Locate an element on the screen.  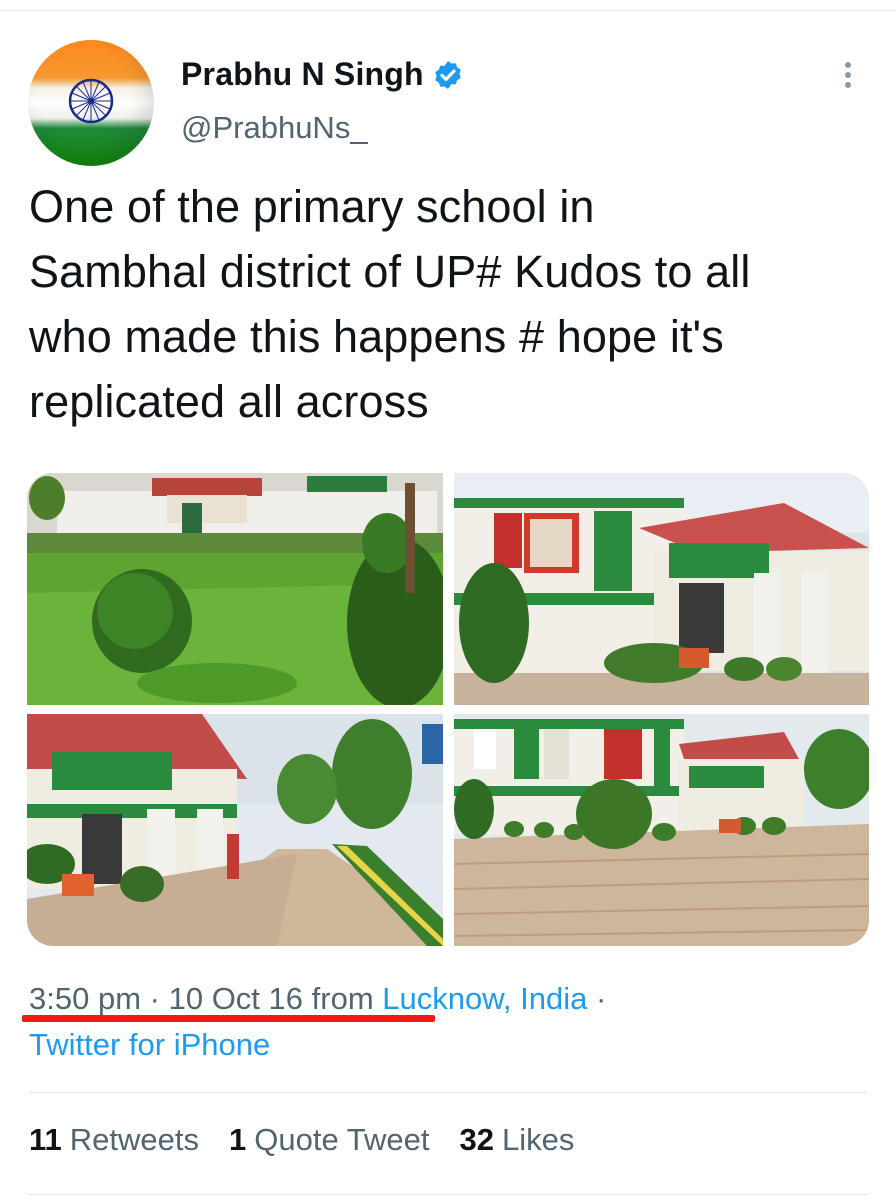
retweets-count: 11 is located at coordinates (45, 1139).